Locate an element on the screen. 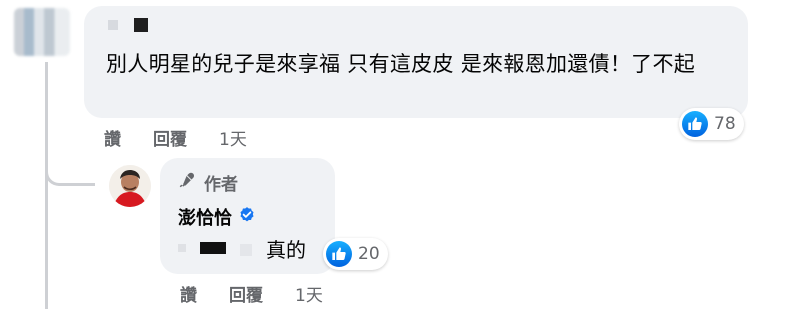  verified-check-icon is located at coordinates (247, 217).